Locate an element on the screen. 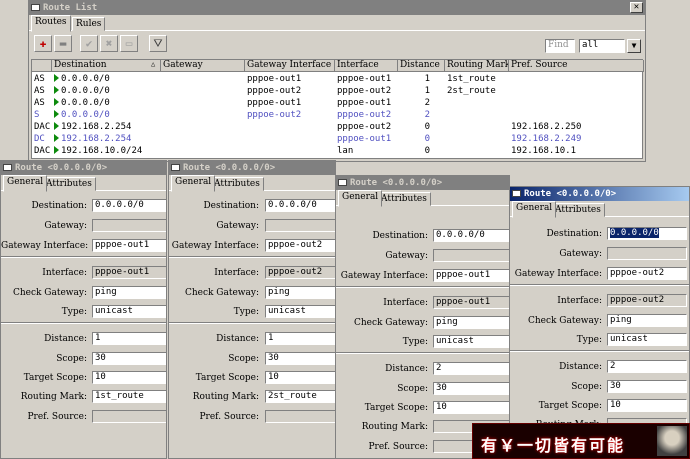  col-flags is located at coordinates (42, 66).